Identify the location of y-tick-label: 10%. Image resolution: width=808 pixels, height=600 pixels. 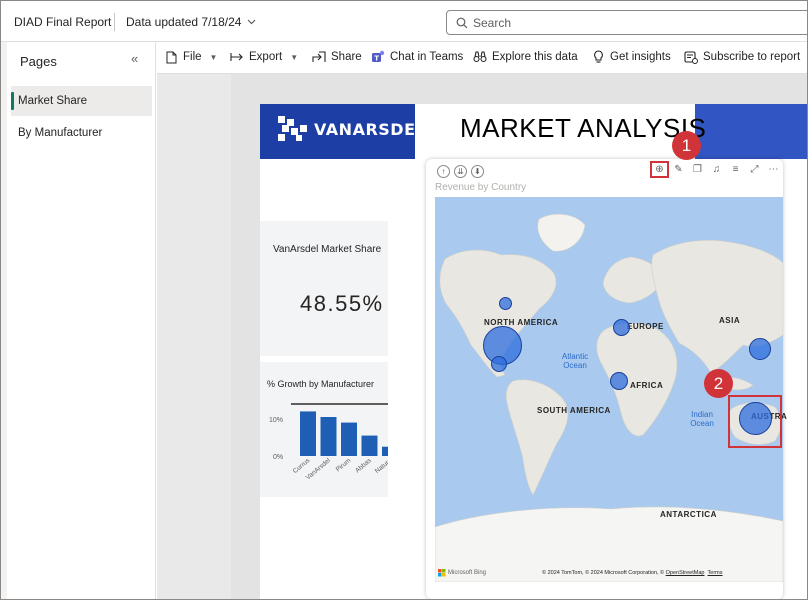
(276, 420).